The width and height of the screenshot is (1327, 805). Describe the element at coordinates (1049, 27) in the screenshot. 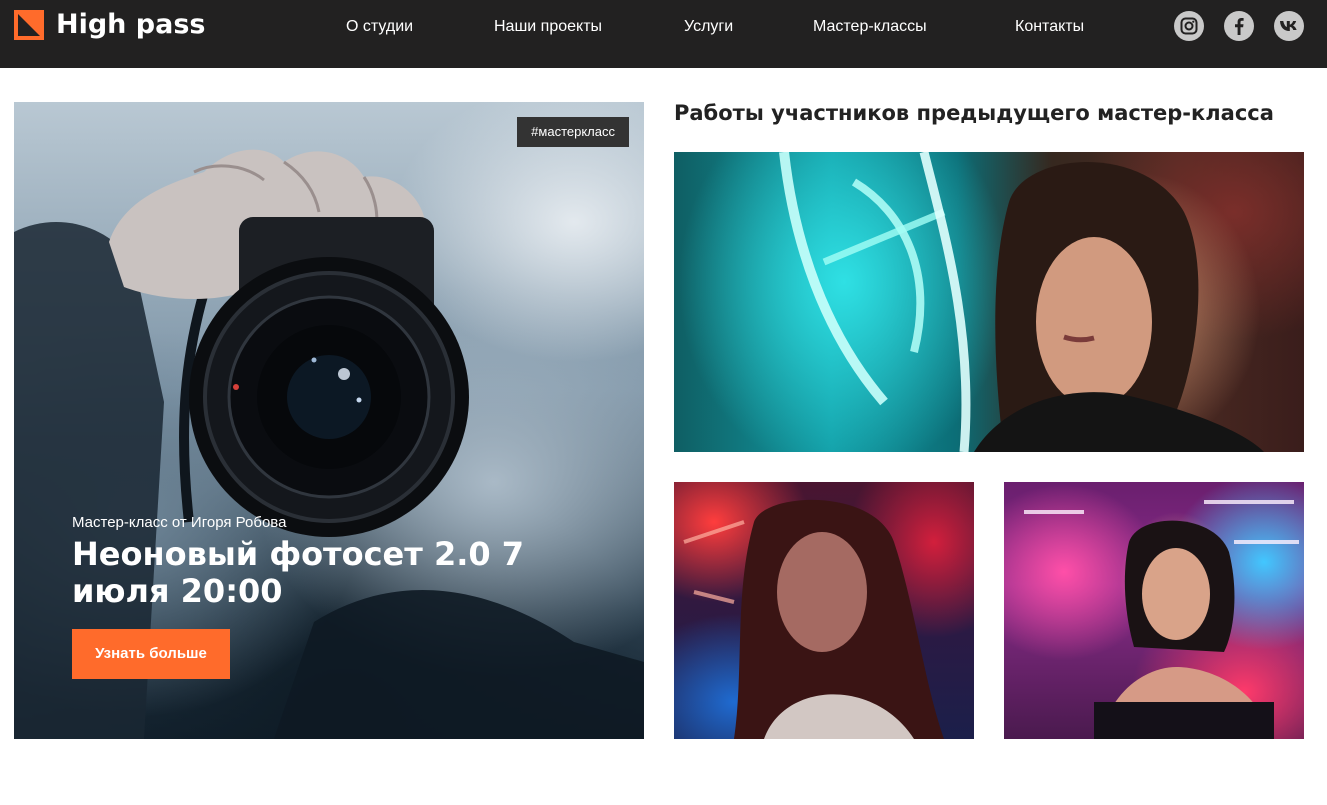

I see `nav-item-contacts: Контакты` at that location.